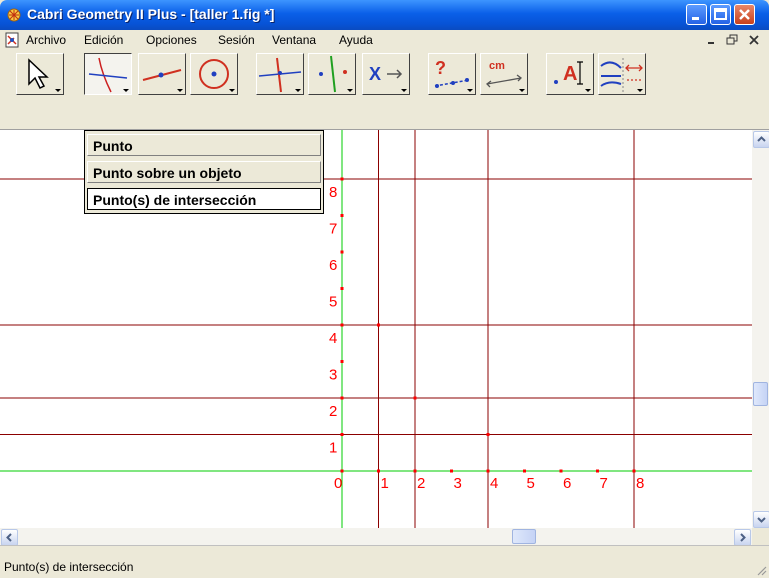  What do you see at coordinates (204, 145) in the screenshot?
I see `menu-item-punto: Punto` at bounding box center [204, 145].